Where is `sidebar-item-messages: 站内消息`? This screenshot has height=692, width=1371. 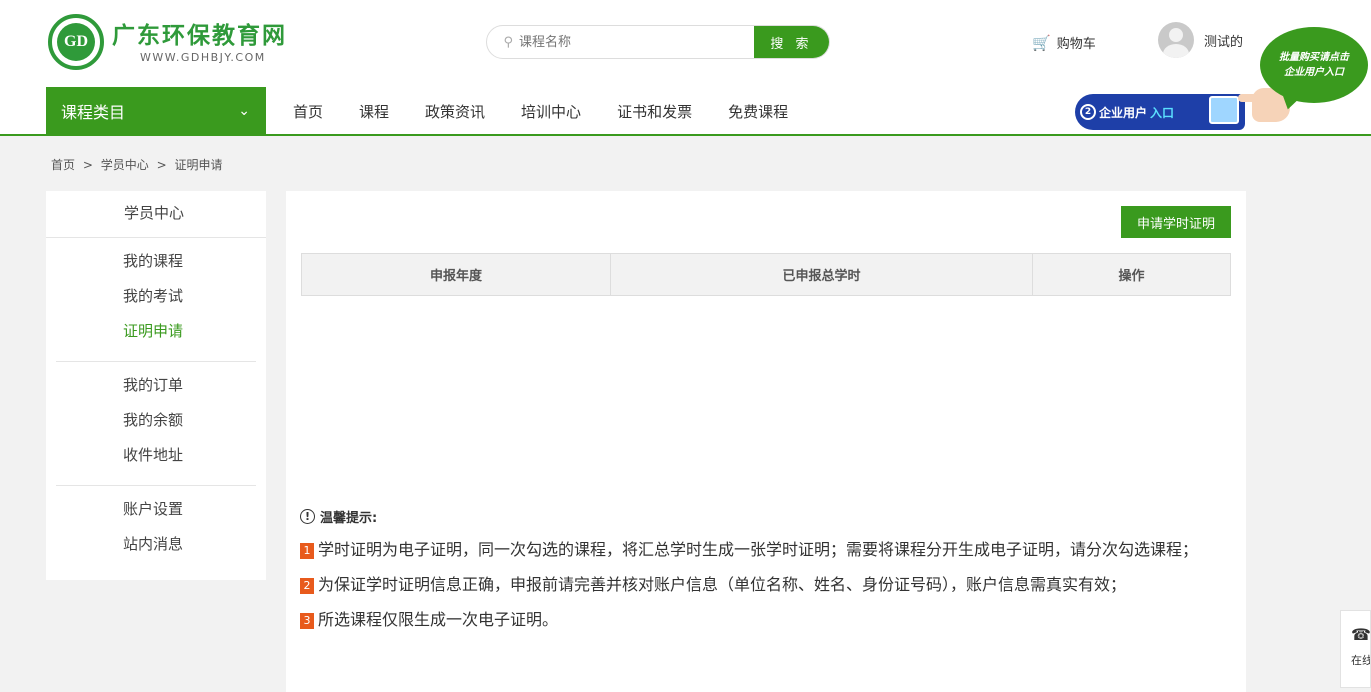
sidebar-item-messages: 站内消息 is located at coordinates (156, 550).